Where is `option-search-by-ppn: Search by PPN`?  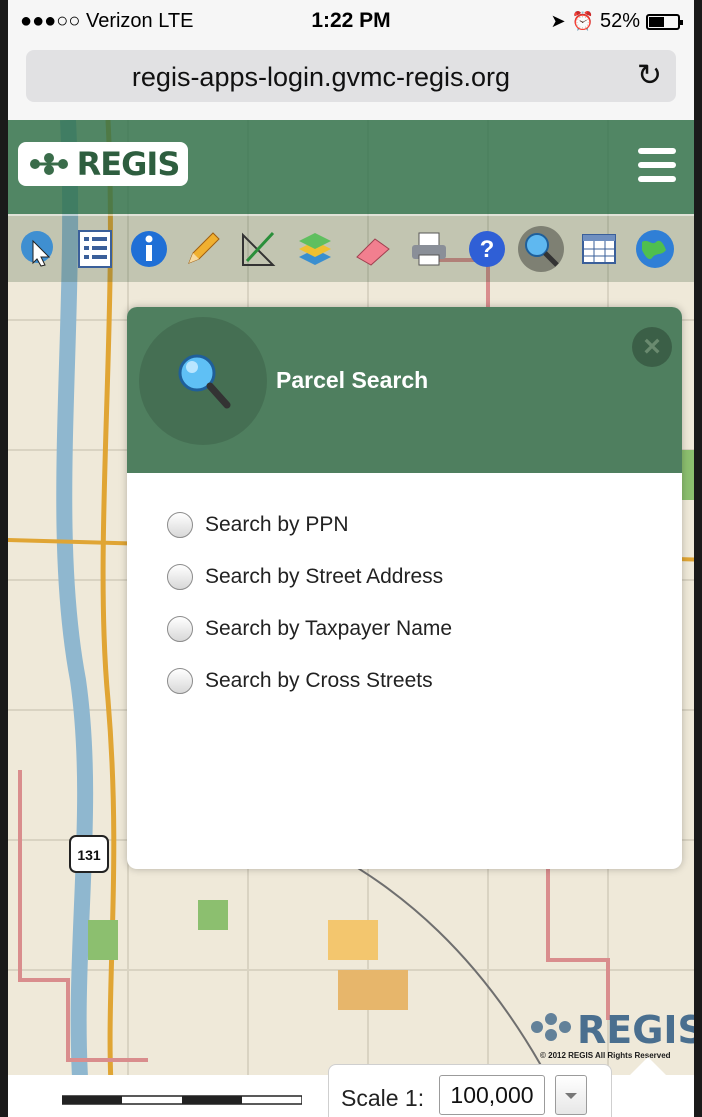 option-search-by-ppn: Search by PPN is located at coordinates (258, 525).